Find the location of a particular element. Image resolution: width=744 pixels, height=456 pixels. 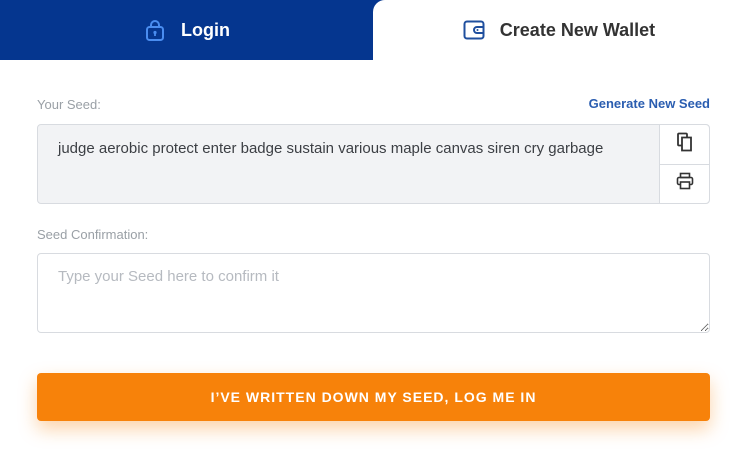

copy-seed-button is located at coordinates (684, 145).